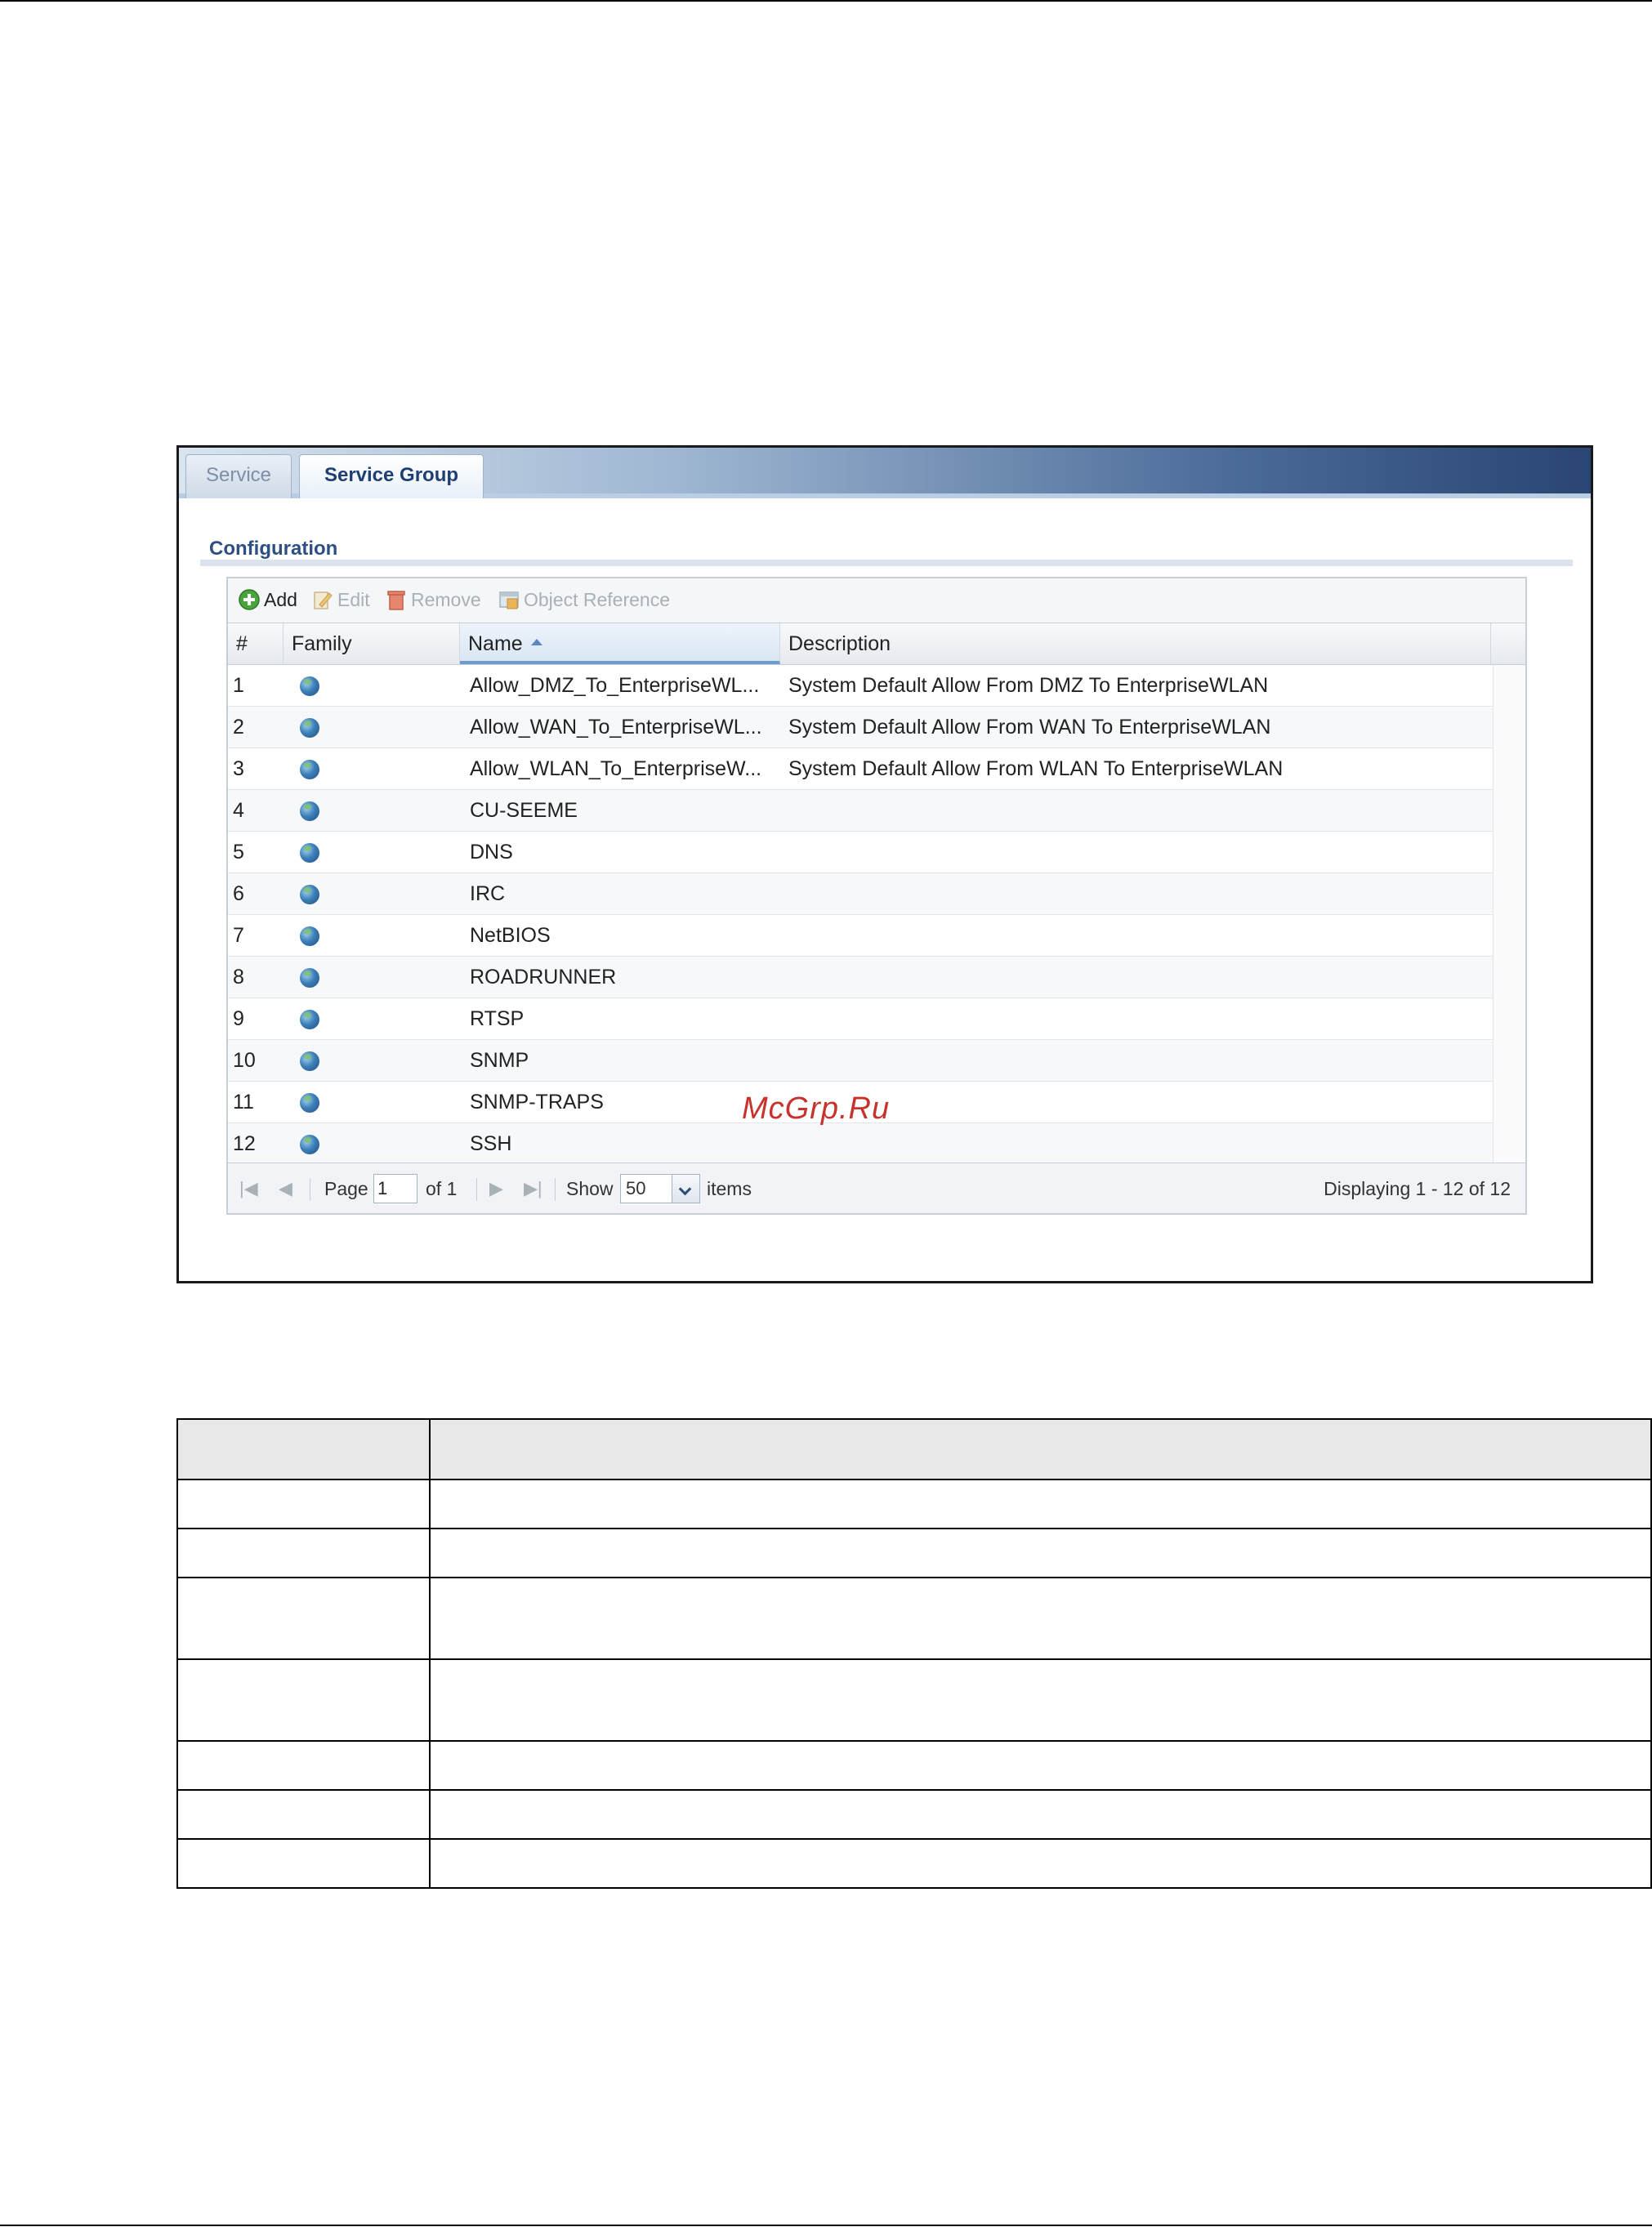  I want to click on tab-service-group: Service Group, so click(391, 476).